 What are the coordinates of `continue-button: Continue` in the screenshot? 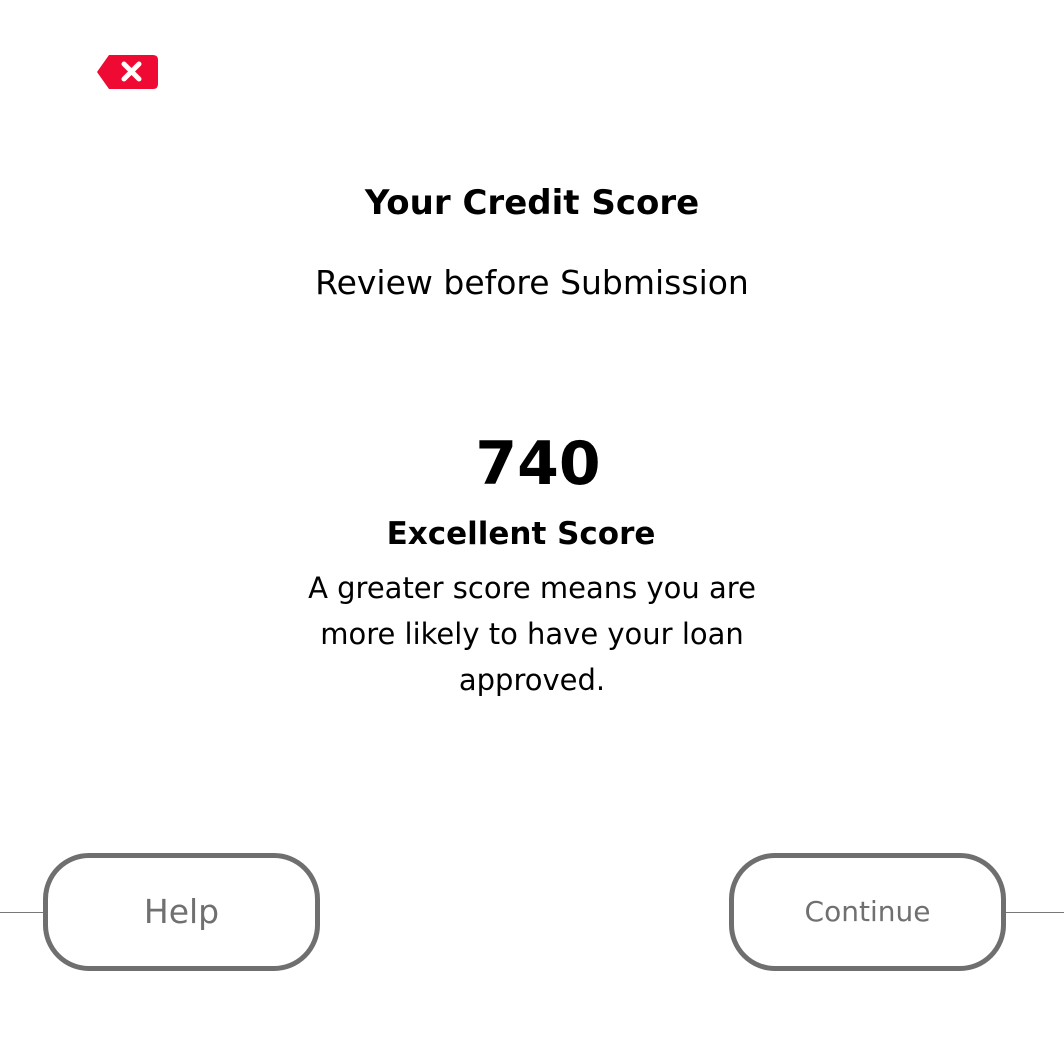 It's located at (867, 912).